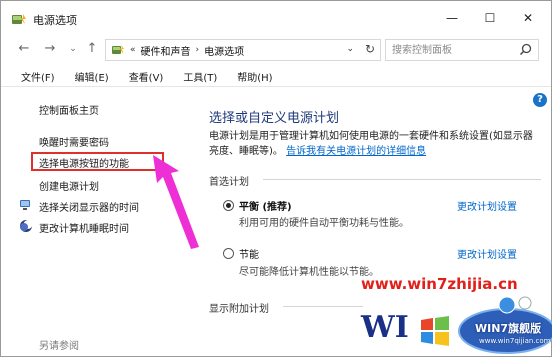 Image resolution: width=552 pixels, height=357 pixels. What do you see at coordinates (97, 161) in the screenshot?
I see `highlight-box` at bounding box center [97, 161].